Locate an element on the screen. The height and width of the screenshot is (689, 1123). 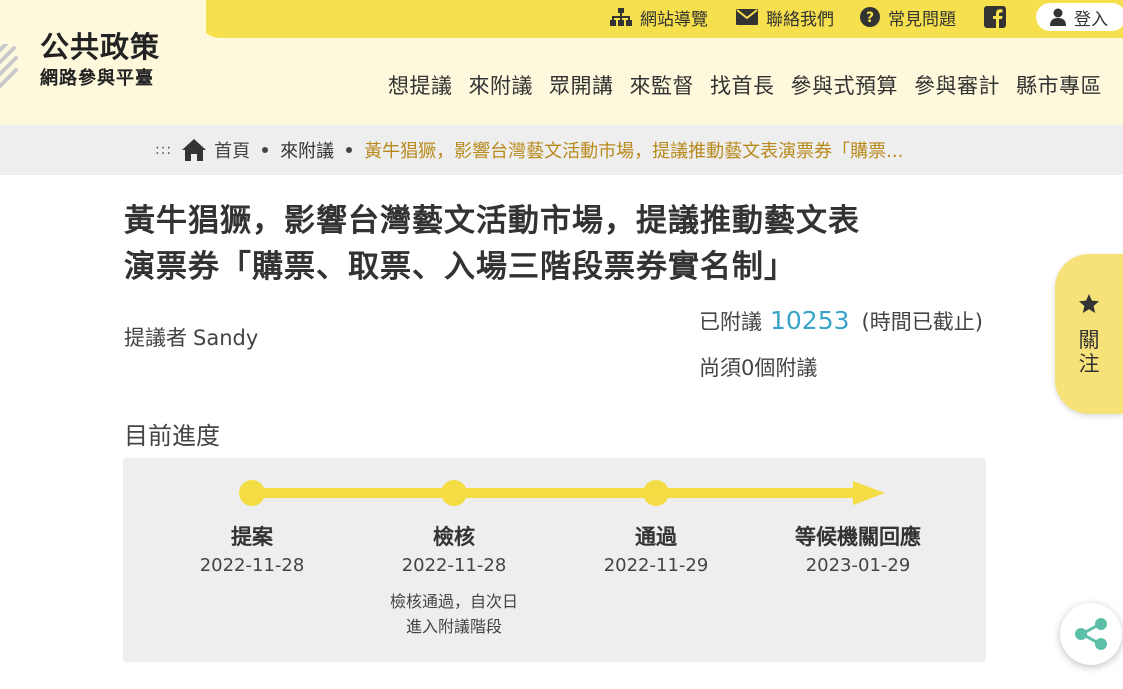
faq-link: ? 常見問題 is located at coordinates (908, 17).